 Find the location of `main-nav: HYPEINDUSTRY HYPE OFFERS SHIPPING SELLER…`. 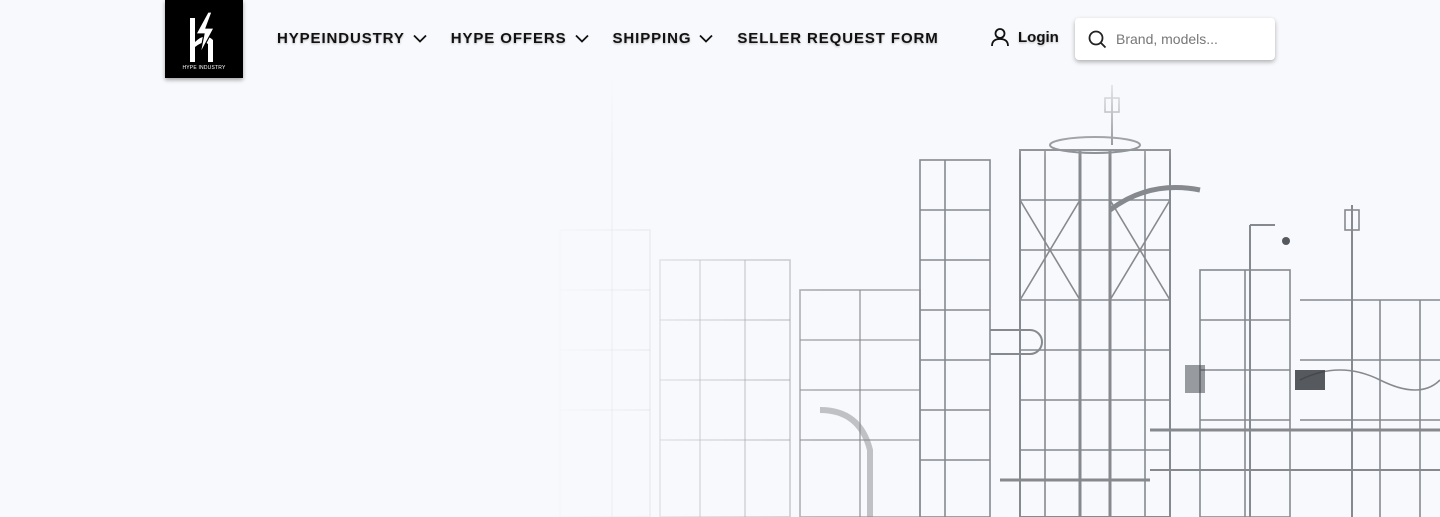

main-nav: HYPEINDUSTRY HYPE OFFERS SHIPPING SELLER… is located at coordinates (620, 38).